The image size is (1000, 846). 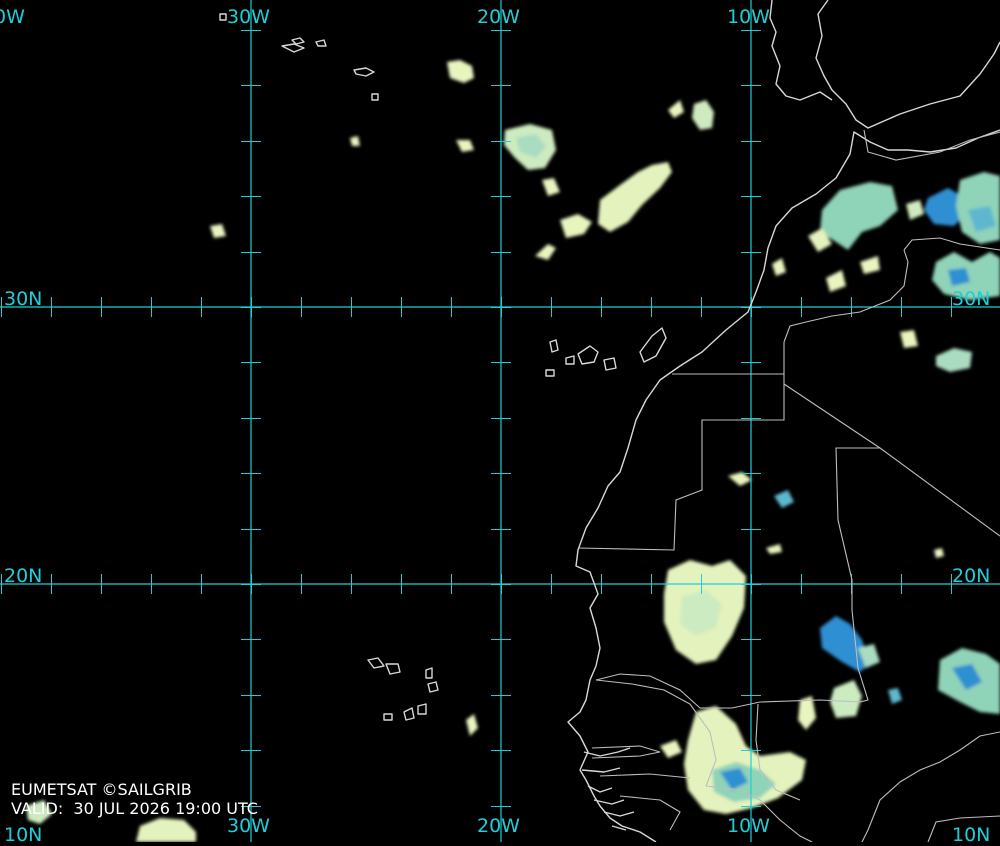 What do you see at coordinates (748, 826) in the screenshot?
I see `label-10w-bottom: 10W` at bounding box center [748, 826].